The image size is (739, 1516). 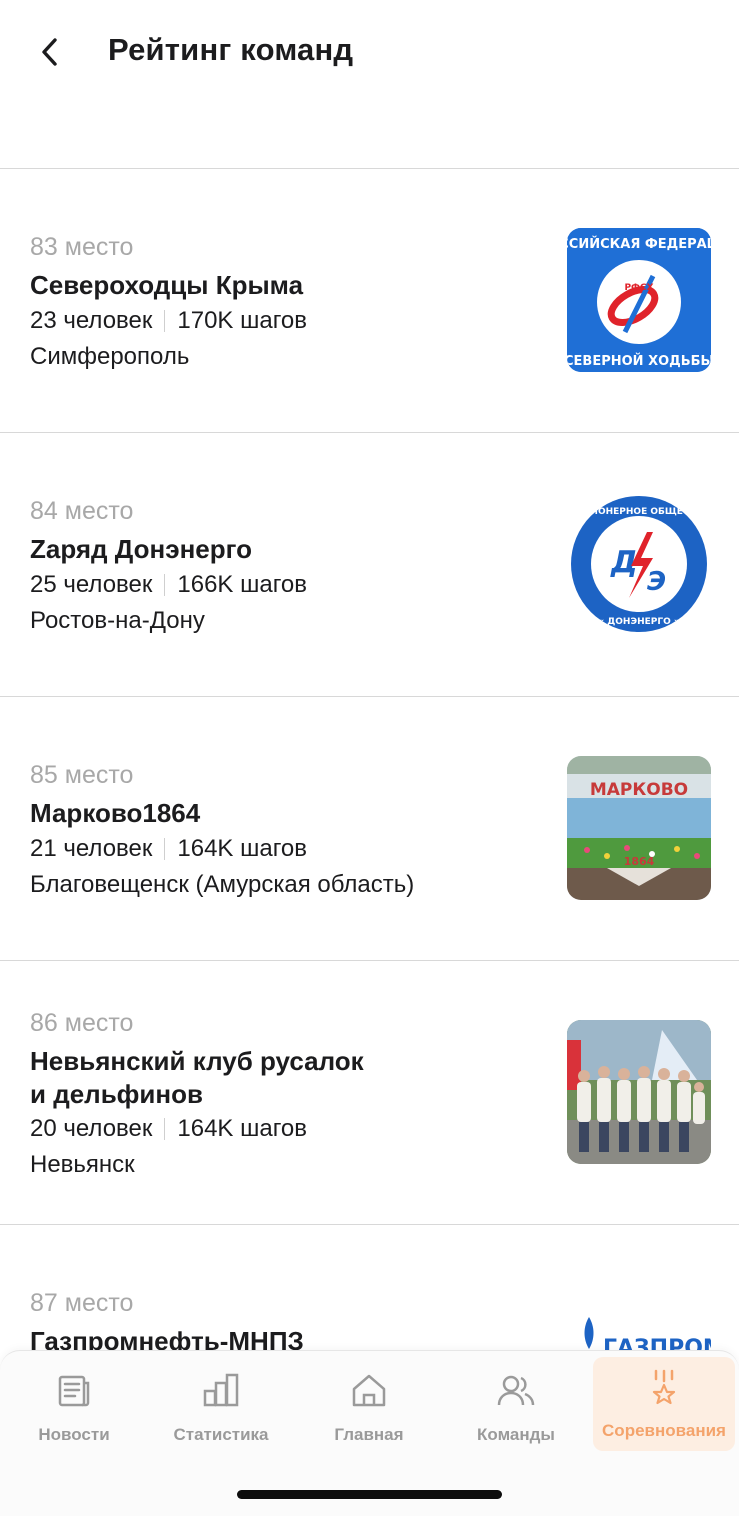 I want to click on markovo-sign-photo: МАРКОВО 1864, so click(x=639, y=828).